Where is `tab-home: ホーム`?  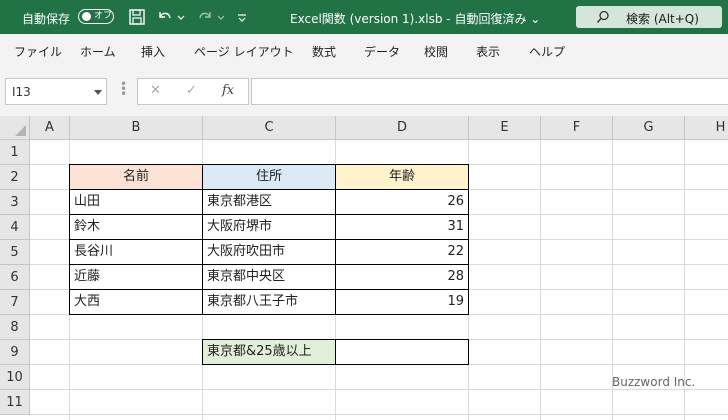 tab-home: ホーム is located at coordinates (98, 51).